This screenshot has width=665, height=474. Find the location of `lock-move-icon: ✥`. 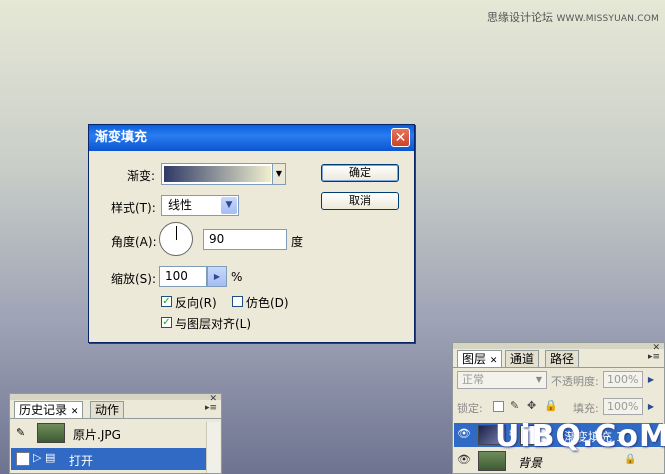

lock-move-icon: ✥ is located at coordinates (531, 405).